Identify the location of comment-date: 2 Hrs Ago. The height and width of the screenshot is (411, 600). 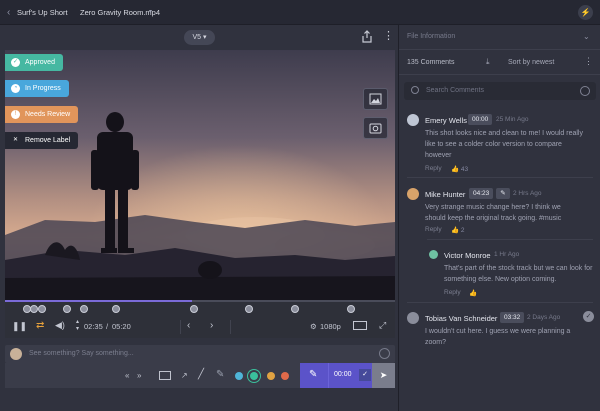
(527, 193).